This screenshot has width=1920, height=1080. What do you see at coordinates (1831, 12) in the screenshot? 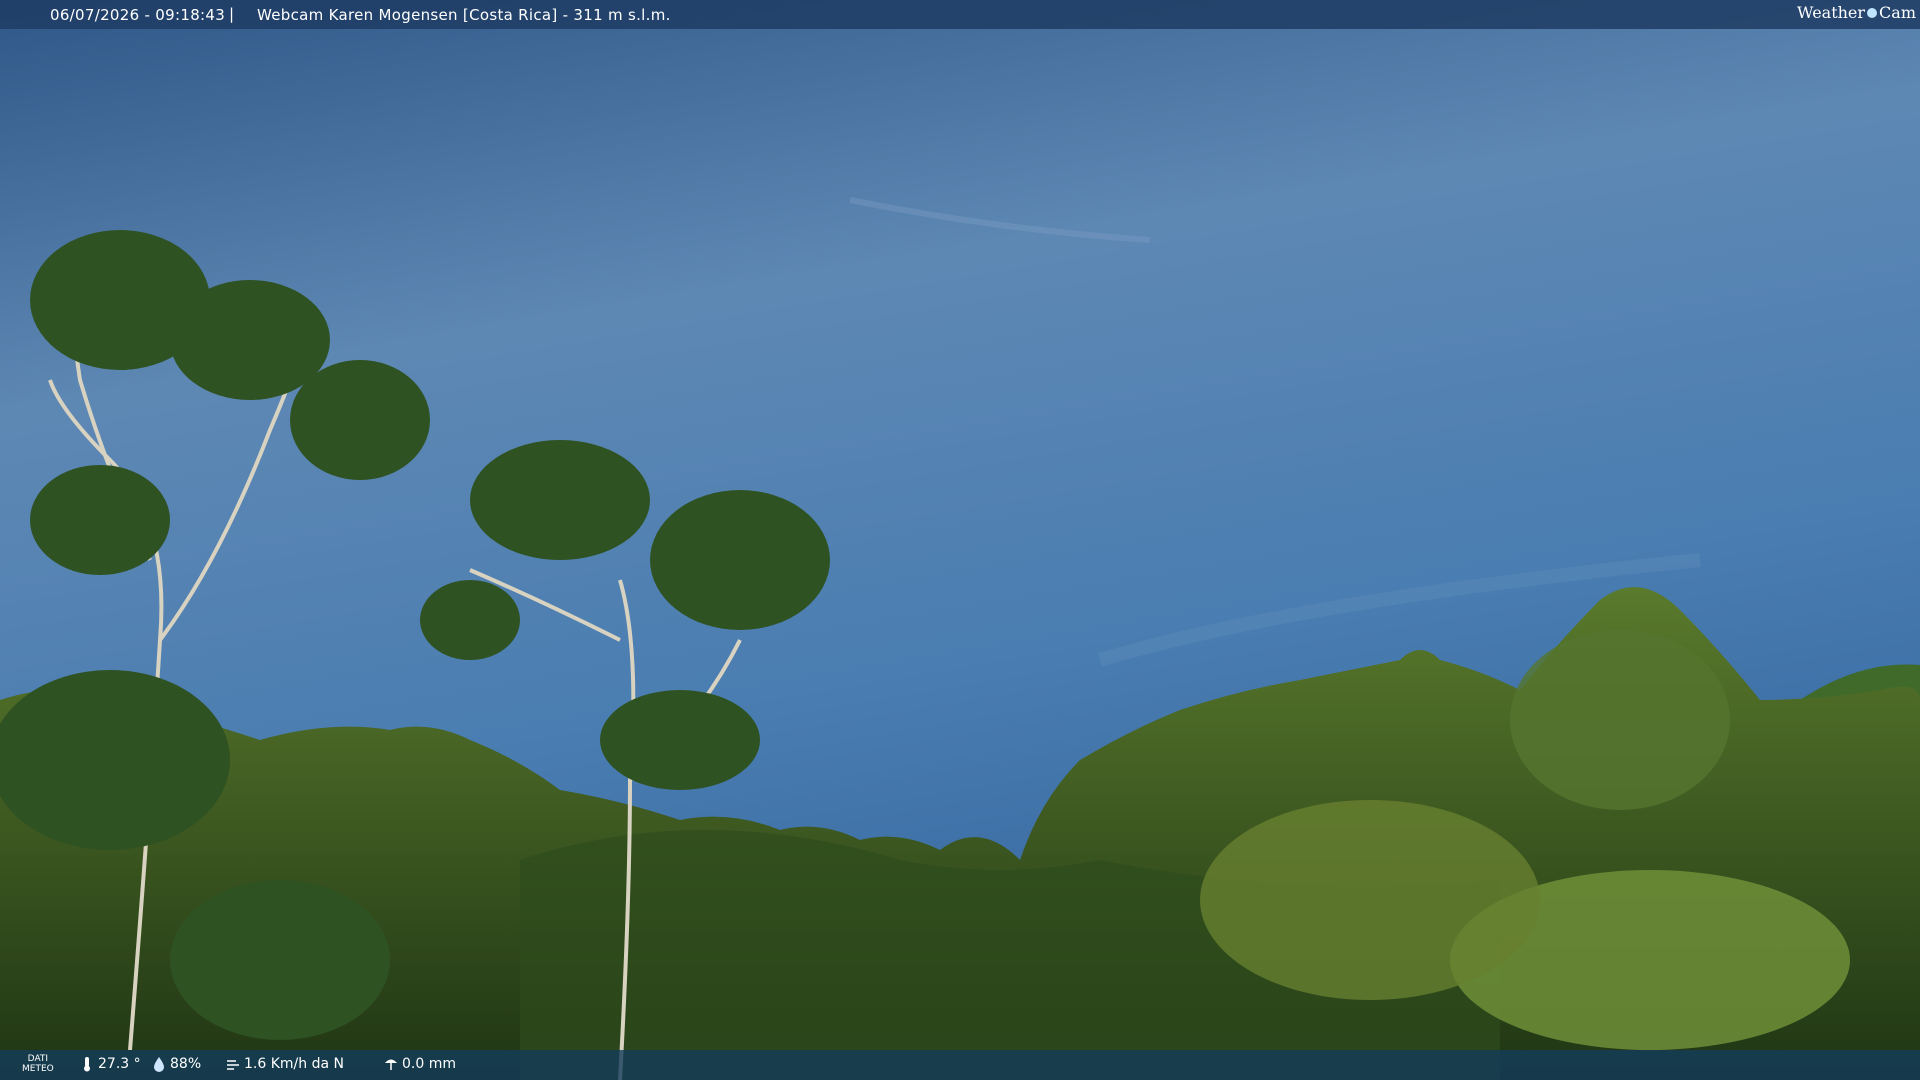
I see `logo-text-left: Weather` at bounding box center [1831, 12].